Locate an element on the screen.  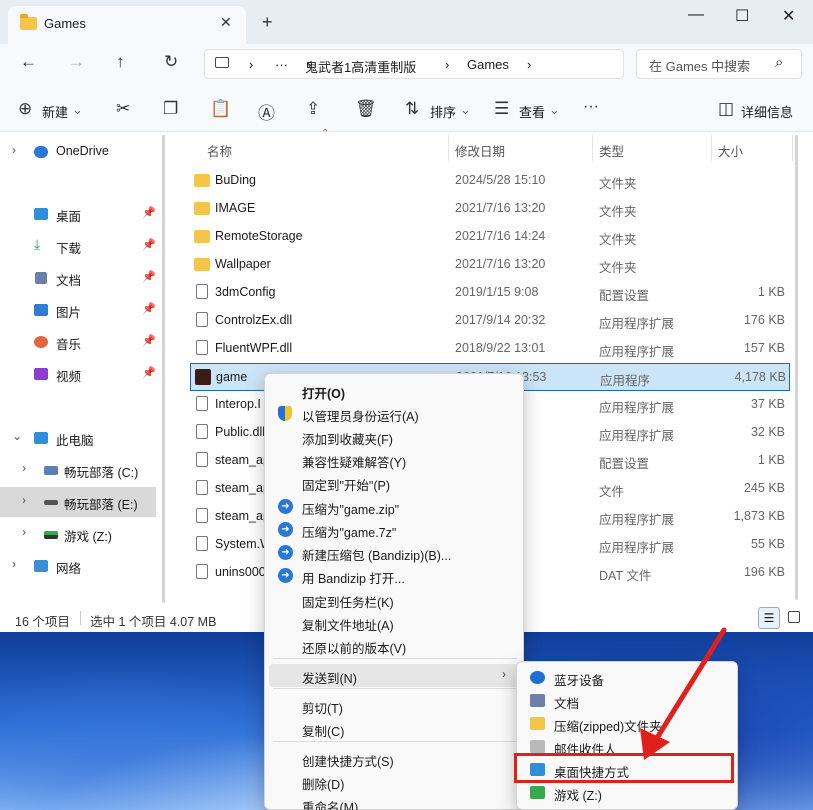
sidebar-item-onedrive: › OneDrive is located at coordinates (78, 152).